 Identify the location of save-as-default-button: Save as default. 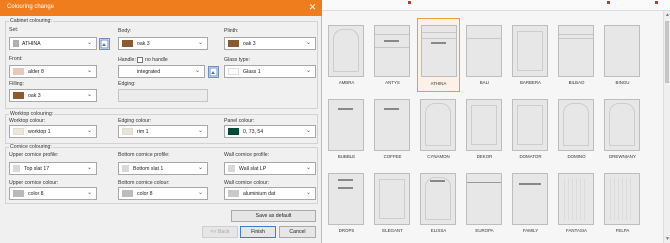
(273, 216).